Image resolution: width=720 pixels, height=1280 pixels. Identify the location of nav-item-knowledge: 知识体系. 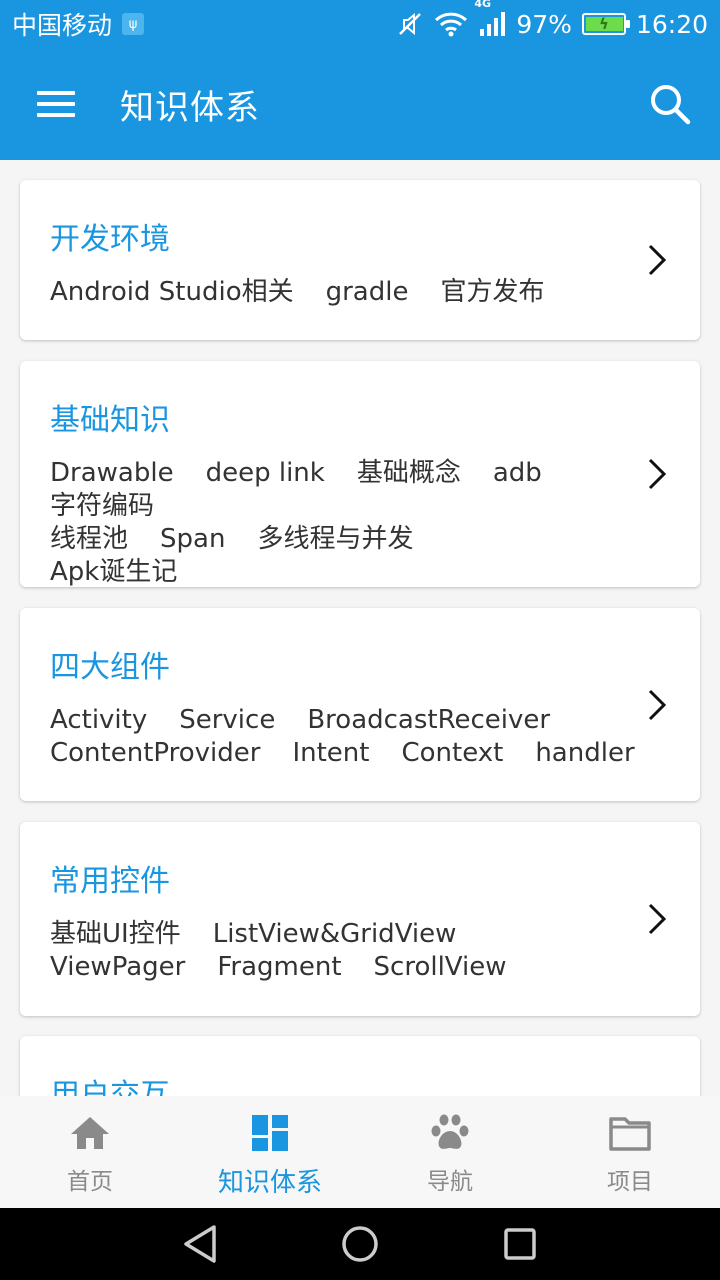
(270, 1152).